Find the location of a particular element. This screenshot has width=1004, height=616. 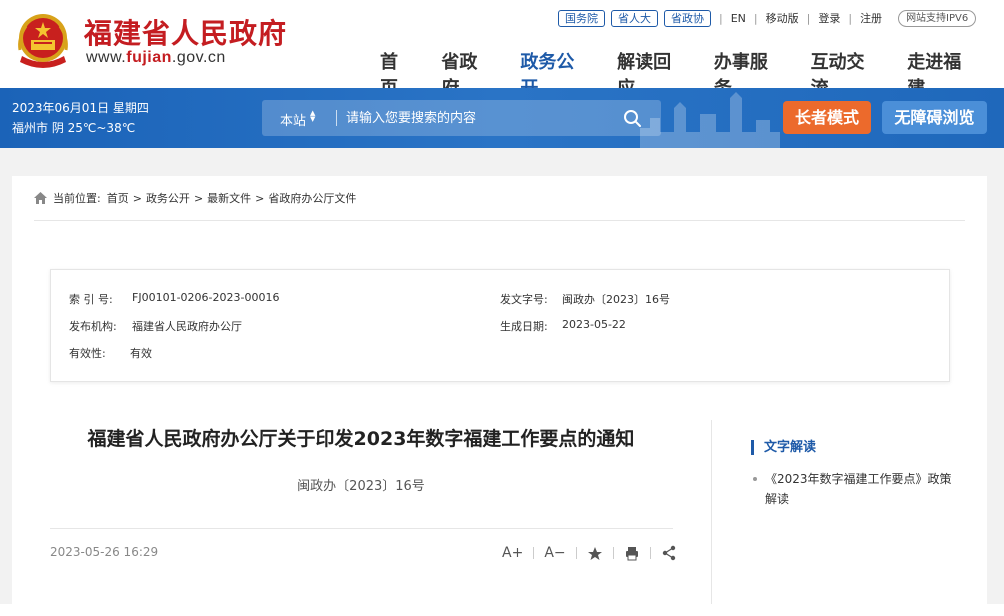

article-doc-number: 闽政办〔2023〕16号 is located at coordinates (361, 486).